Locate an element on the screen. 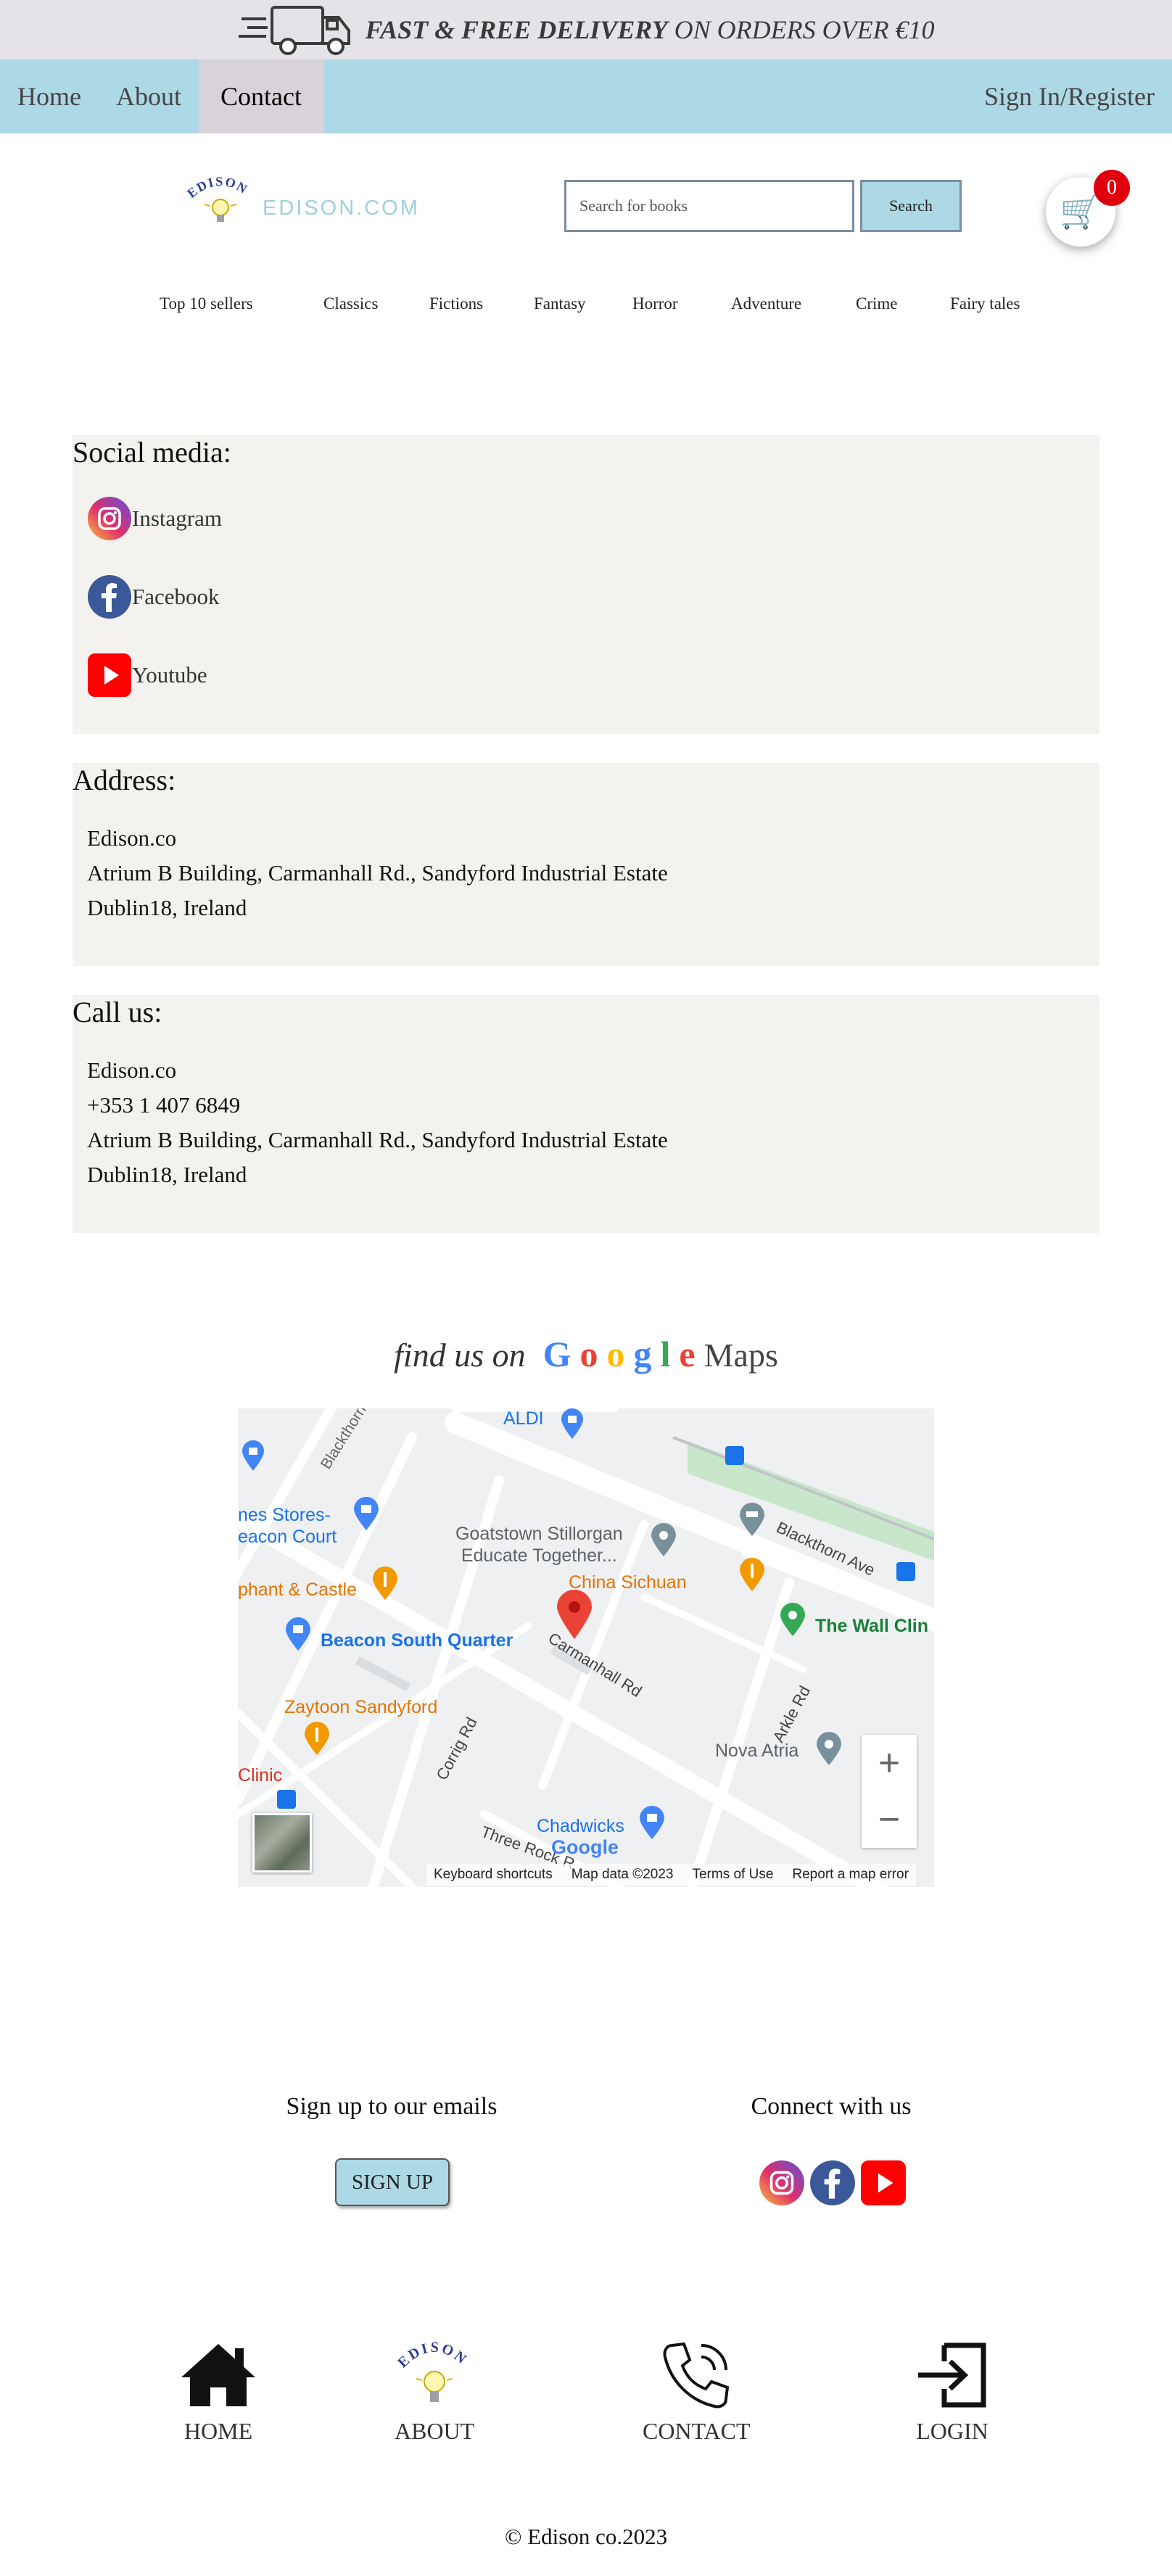 The image size is (1172, 2576). search-input is located at coordinates (709, 206).